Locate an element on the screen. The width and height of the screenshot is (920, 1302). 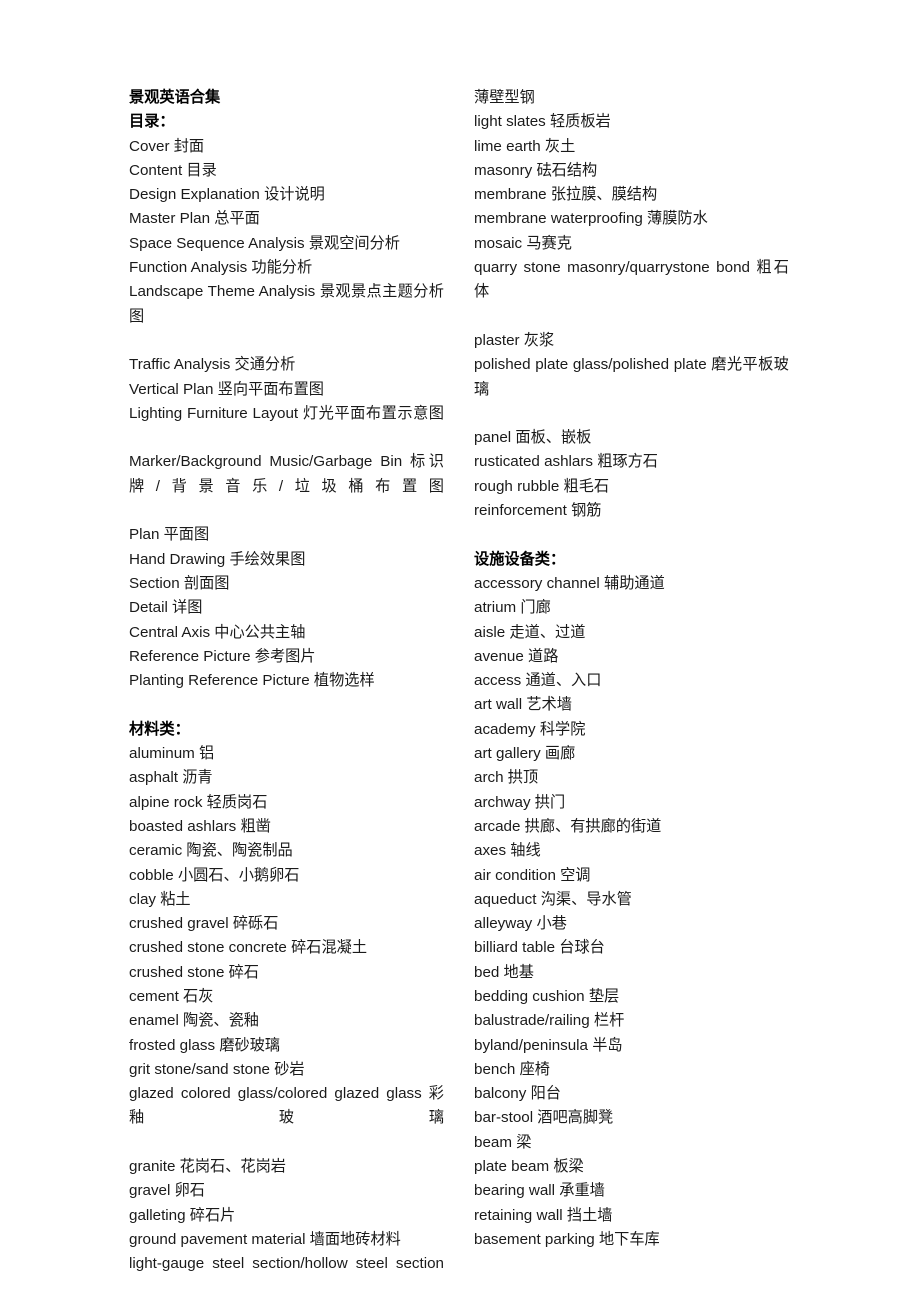
glossary-entry: mosaic 马赛克 is located at coordinates (523, 243).